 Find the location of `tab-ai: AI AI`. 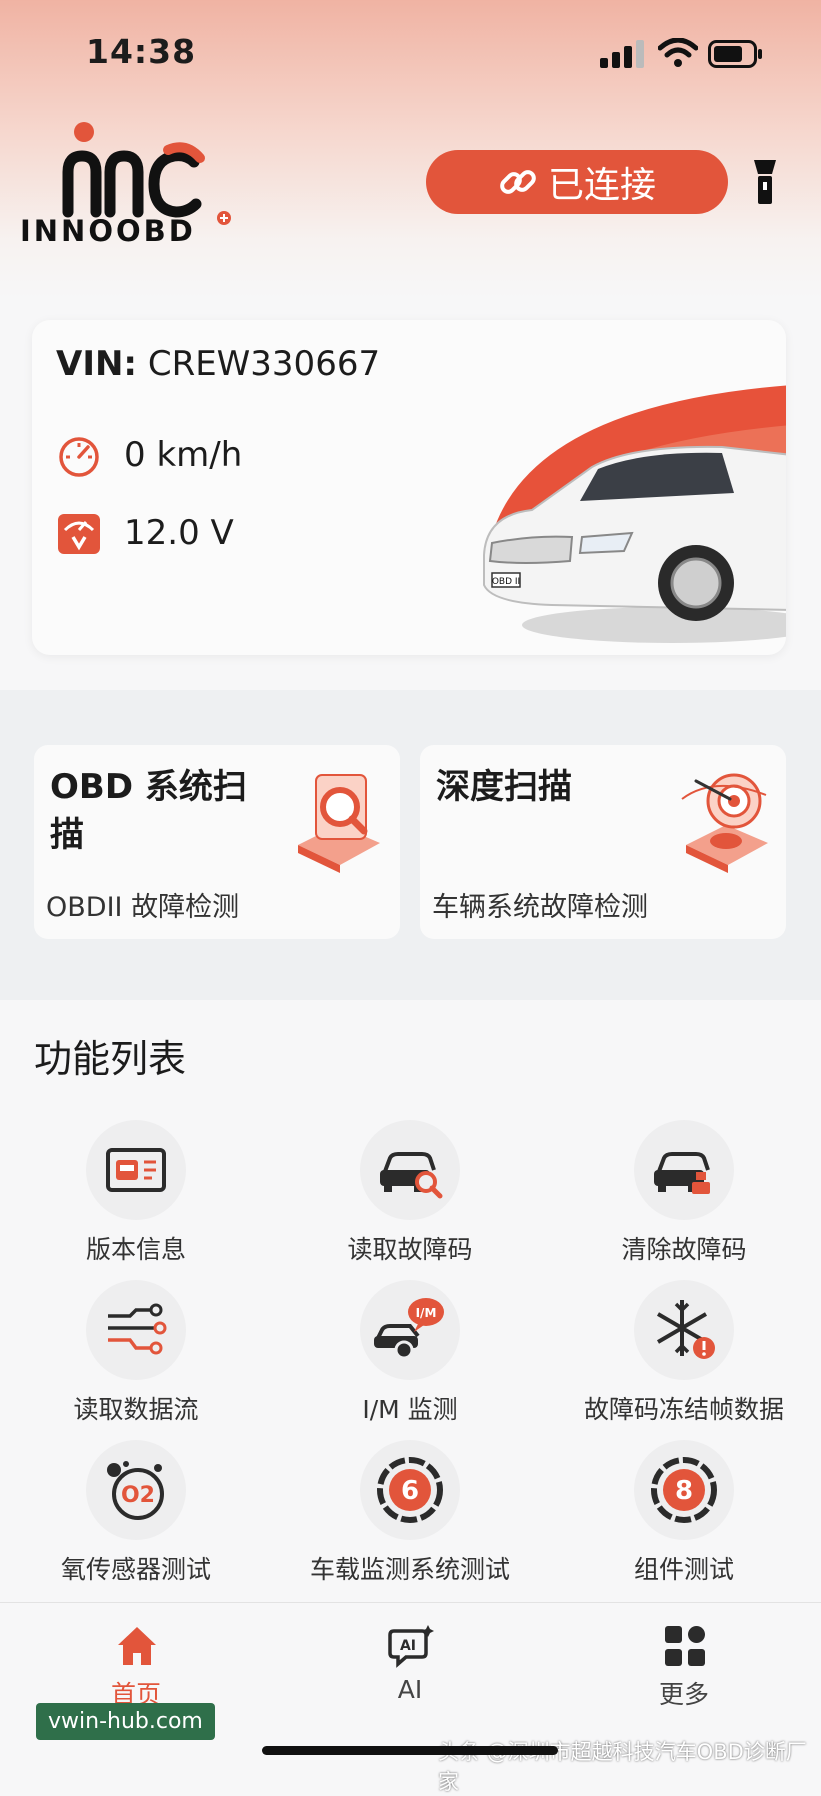

tab-ai: AI AI is located at coordinates (410, 1658).